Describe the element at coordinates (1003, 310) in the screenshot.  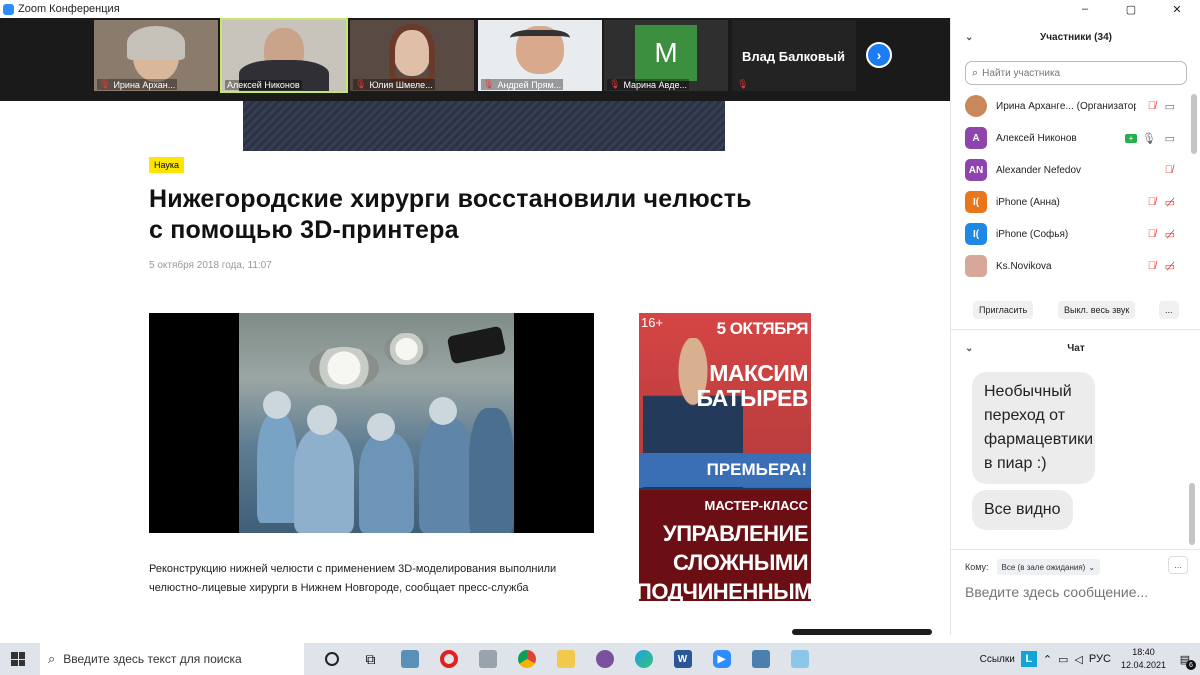
I see `invite-button: Пригласить` at that location.